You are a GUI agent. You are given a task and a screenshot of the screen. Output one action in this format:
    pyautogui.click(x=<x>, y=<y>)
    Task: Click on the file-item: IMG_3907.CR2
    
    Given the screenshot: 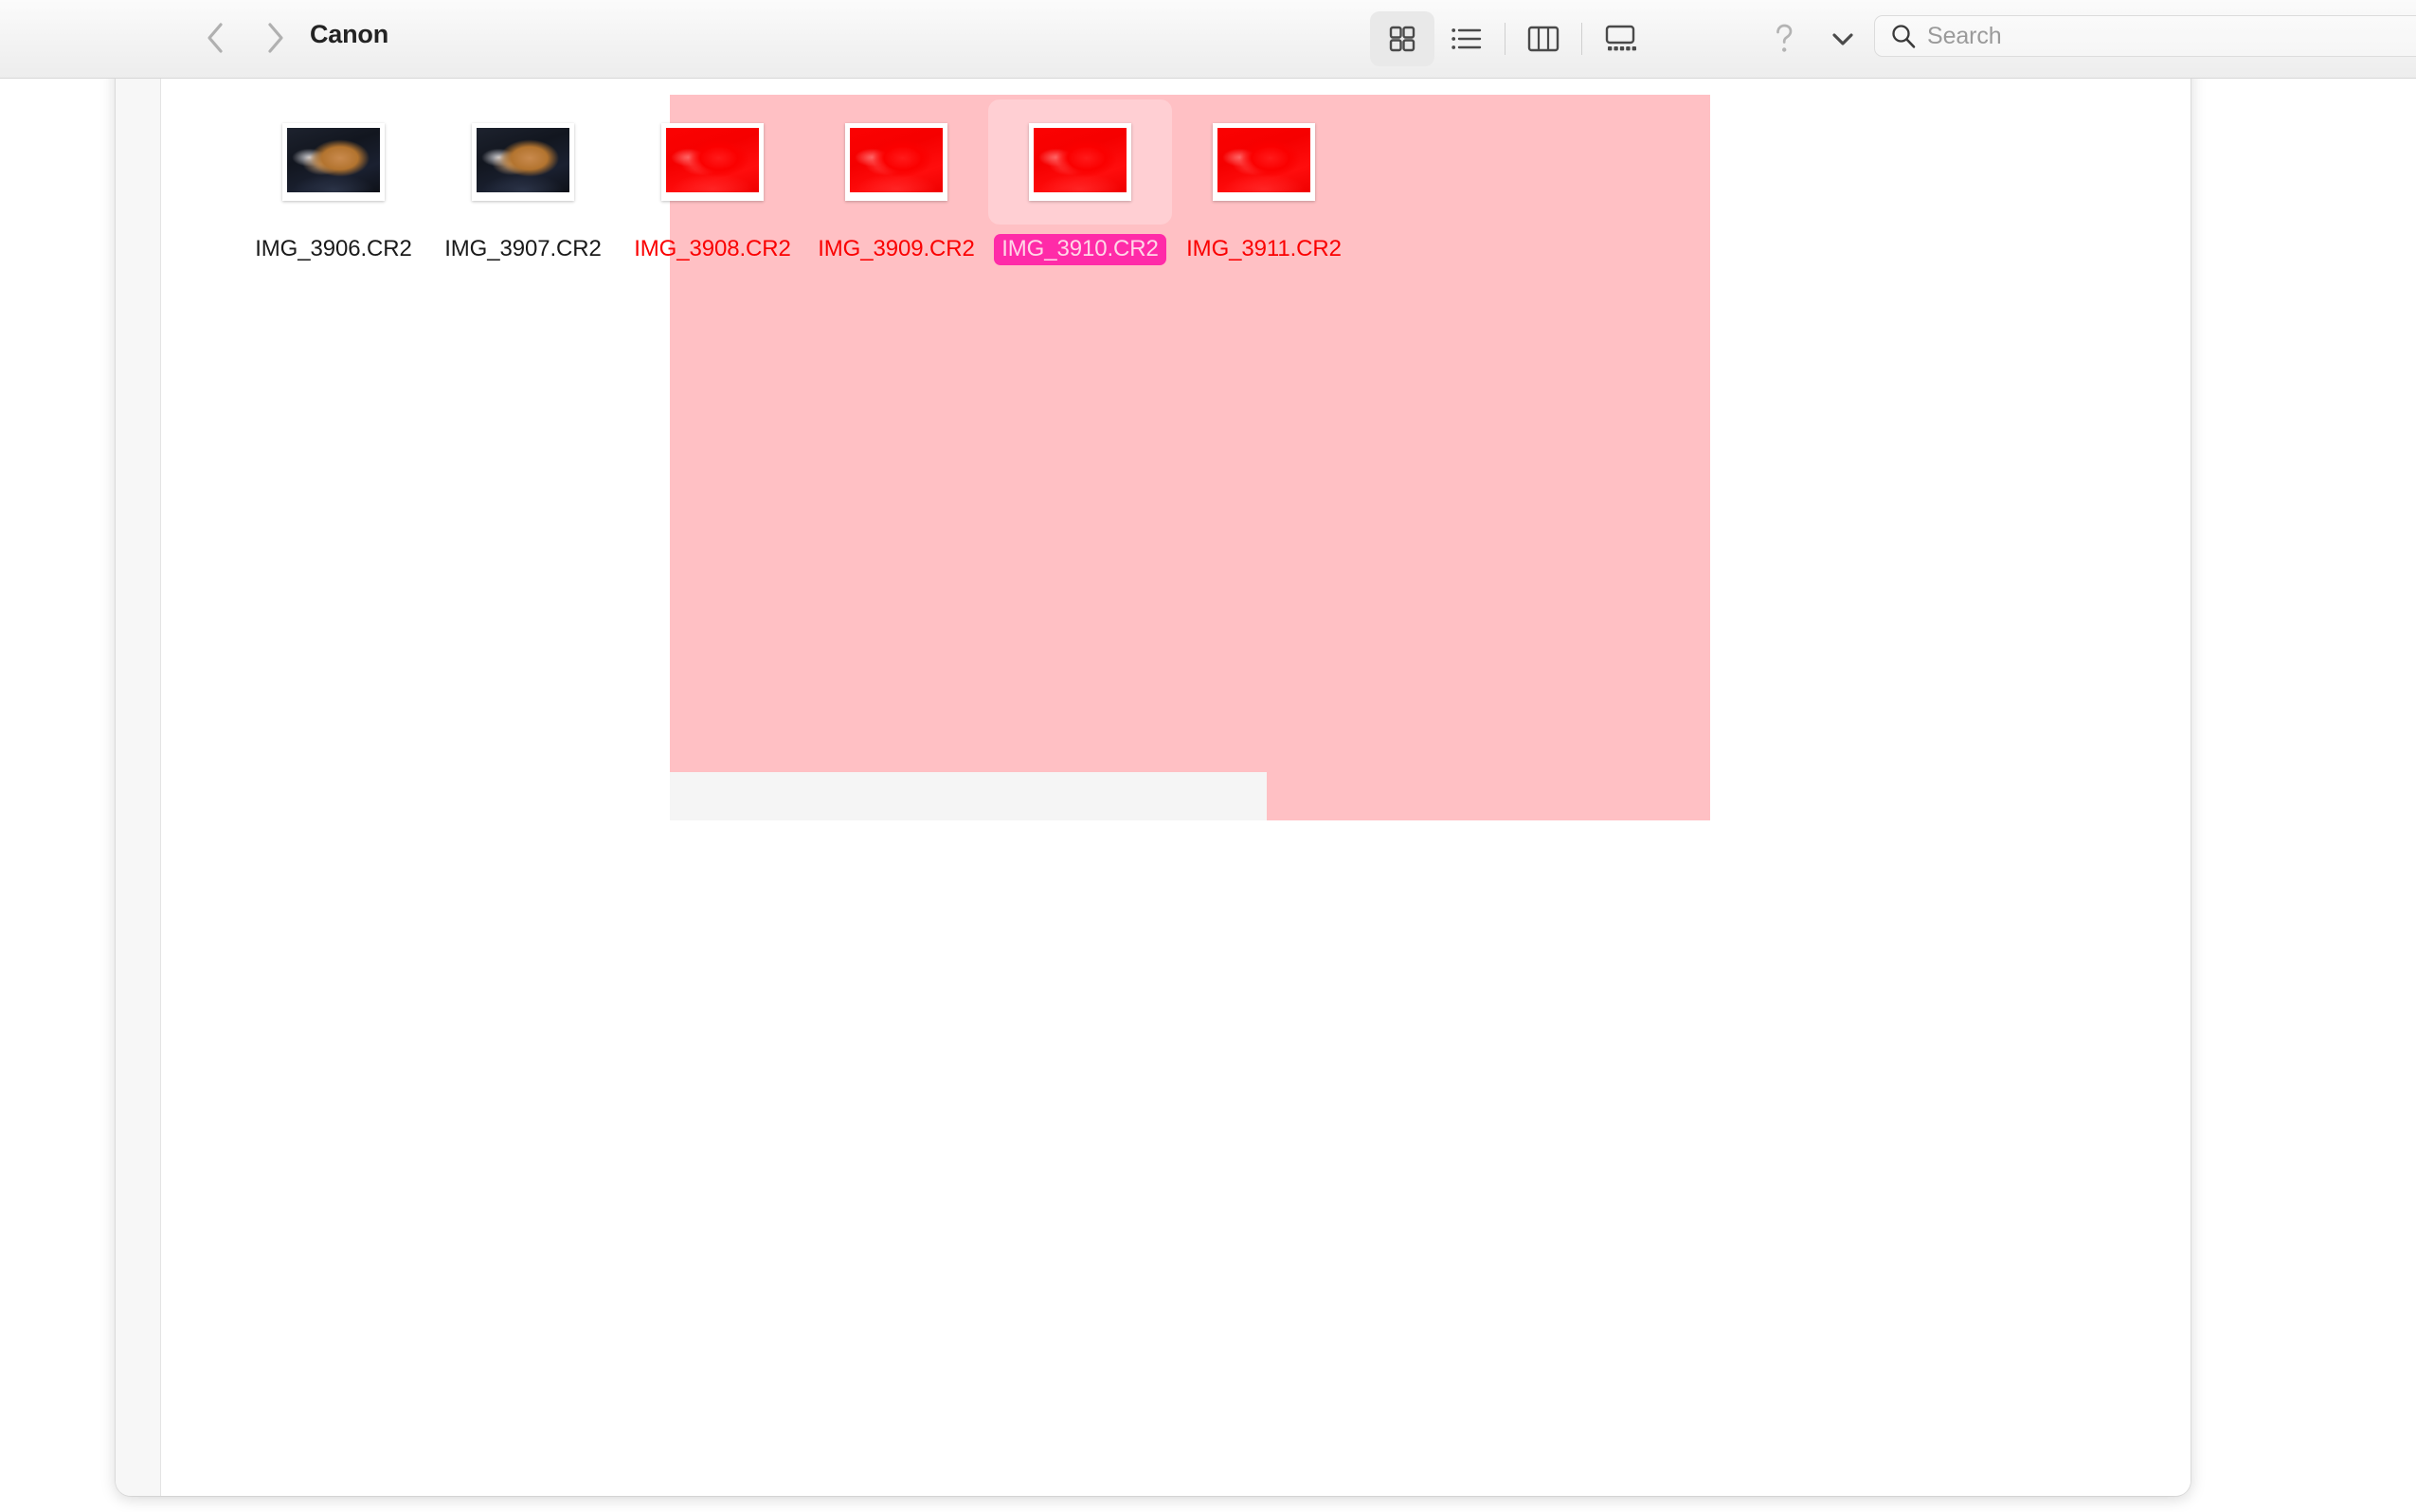 What is the action you would take?
    pyautogui.click(x=523, y=182)
    